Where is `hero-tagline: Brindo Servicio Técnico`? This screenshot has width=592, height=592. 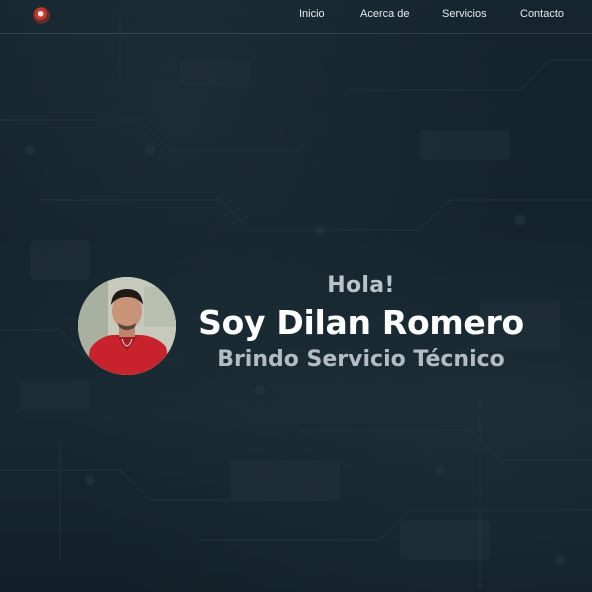 hero-tagline: Brindo Servicio Técnico is located at coordinates (361, 359).